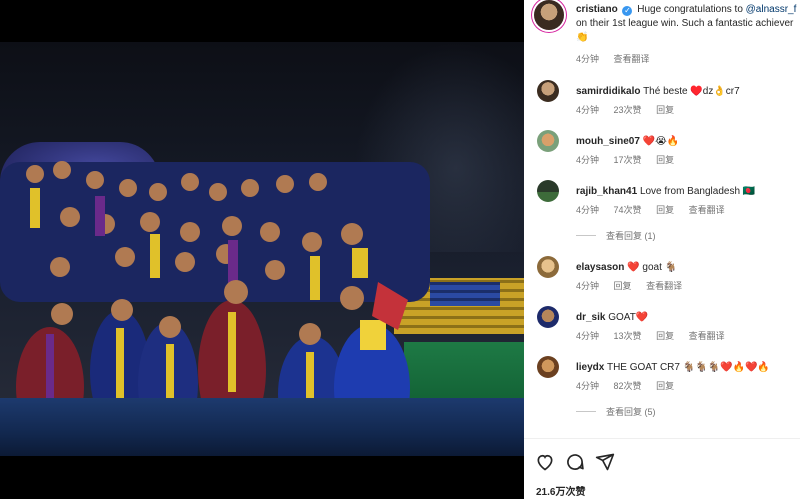 This screenshot has height=499, width=800. I want to click on comment-body: ❤️😭🔥, so click(661, 141).